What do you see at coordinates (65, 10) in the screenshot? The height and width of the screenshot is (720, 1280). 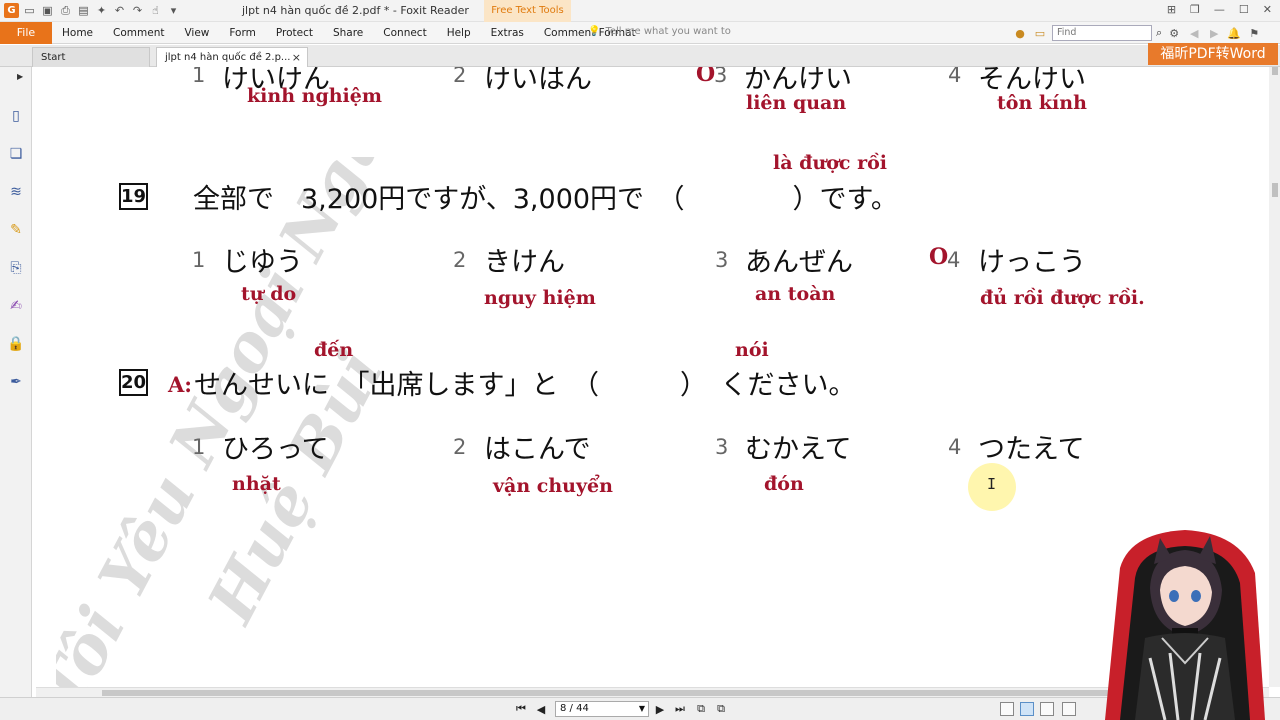 I see `print-icon: ⎙` at bounding box center [65, 10].